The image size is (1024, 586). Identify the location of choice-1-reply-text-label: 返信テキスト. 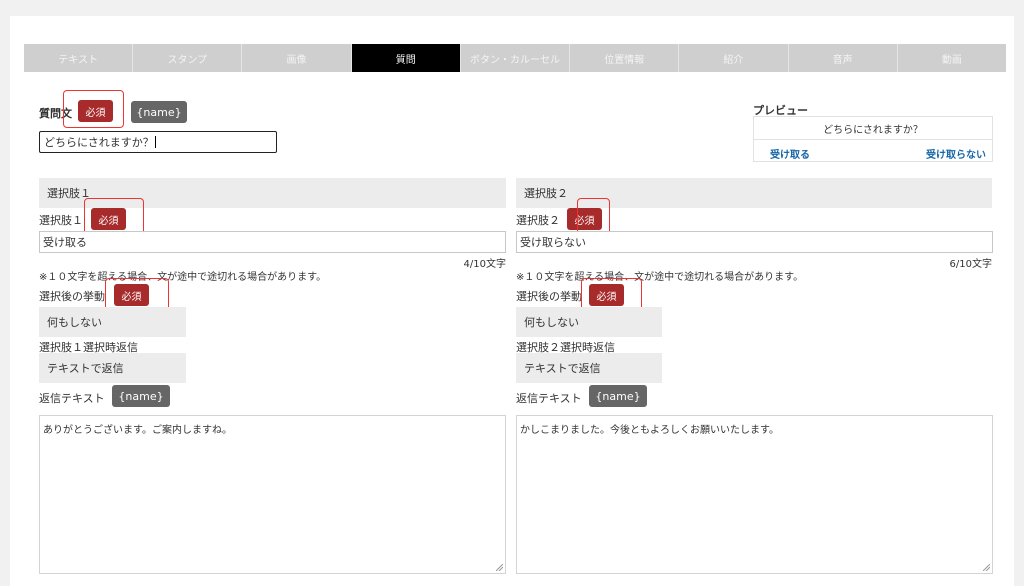
(72, 398).